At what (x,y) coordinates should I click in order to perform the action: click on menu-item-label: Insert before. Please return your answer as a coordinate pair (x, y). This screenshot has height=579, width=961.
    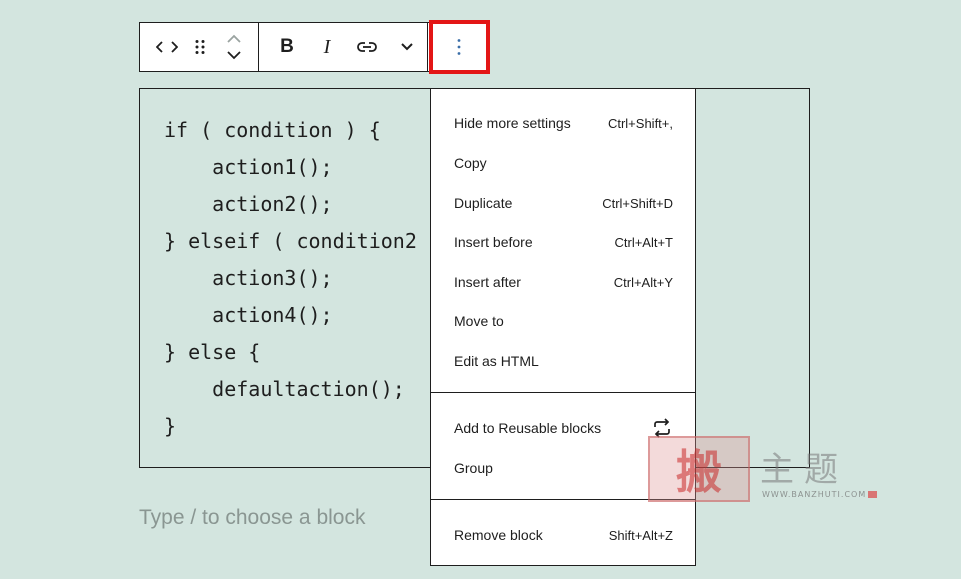
    Looking at the image, I should click on (493, 242).